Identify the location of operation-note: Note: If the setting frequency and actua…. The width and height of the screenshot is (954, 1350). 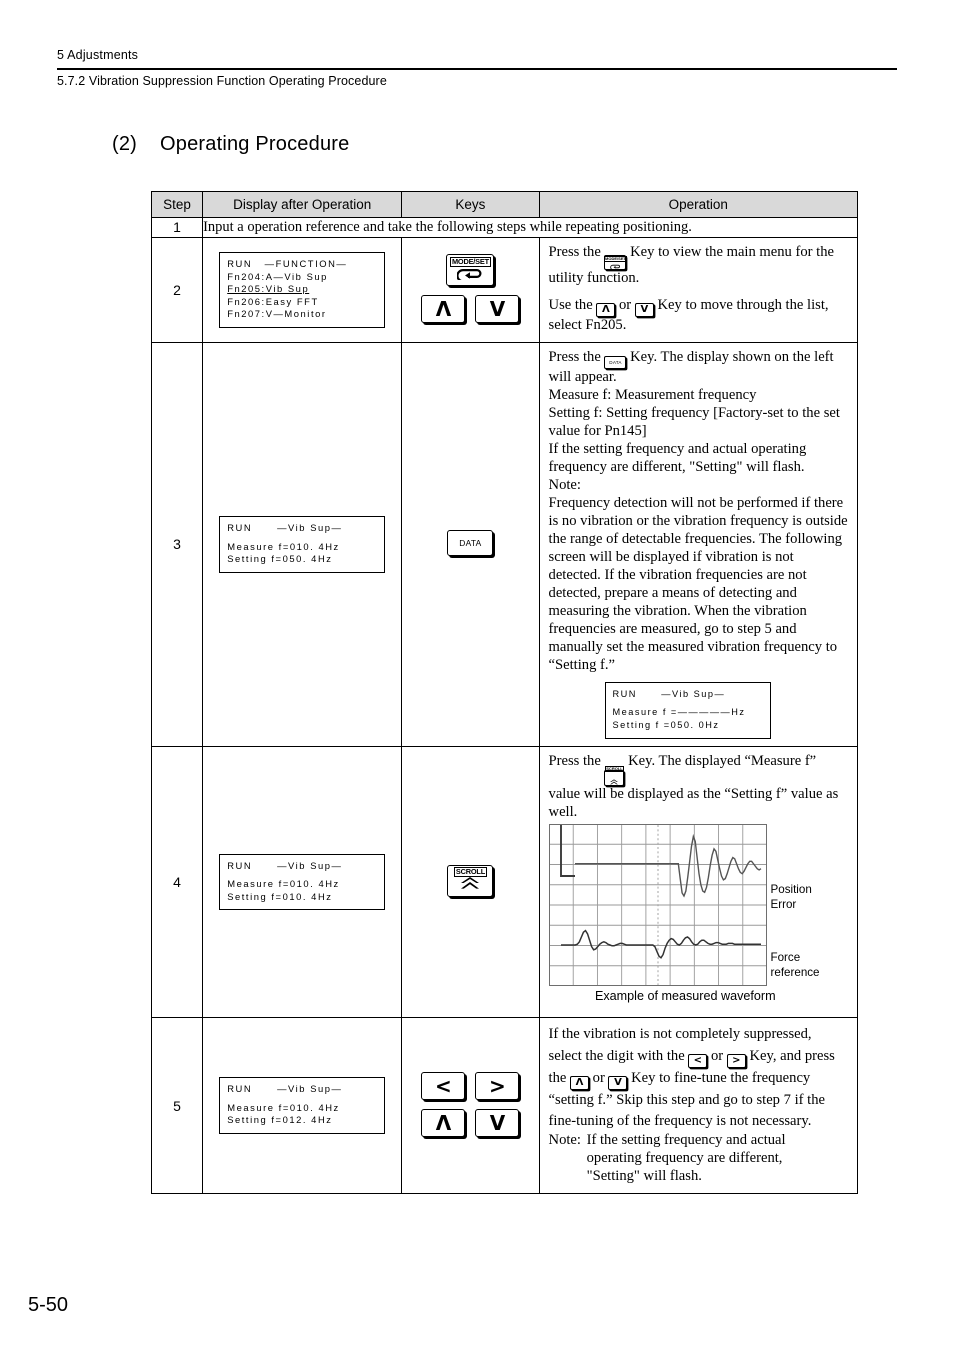
(698, 1159).